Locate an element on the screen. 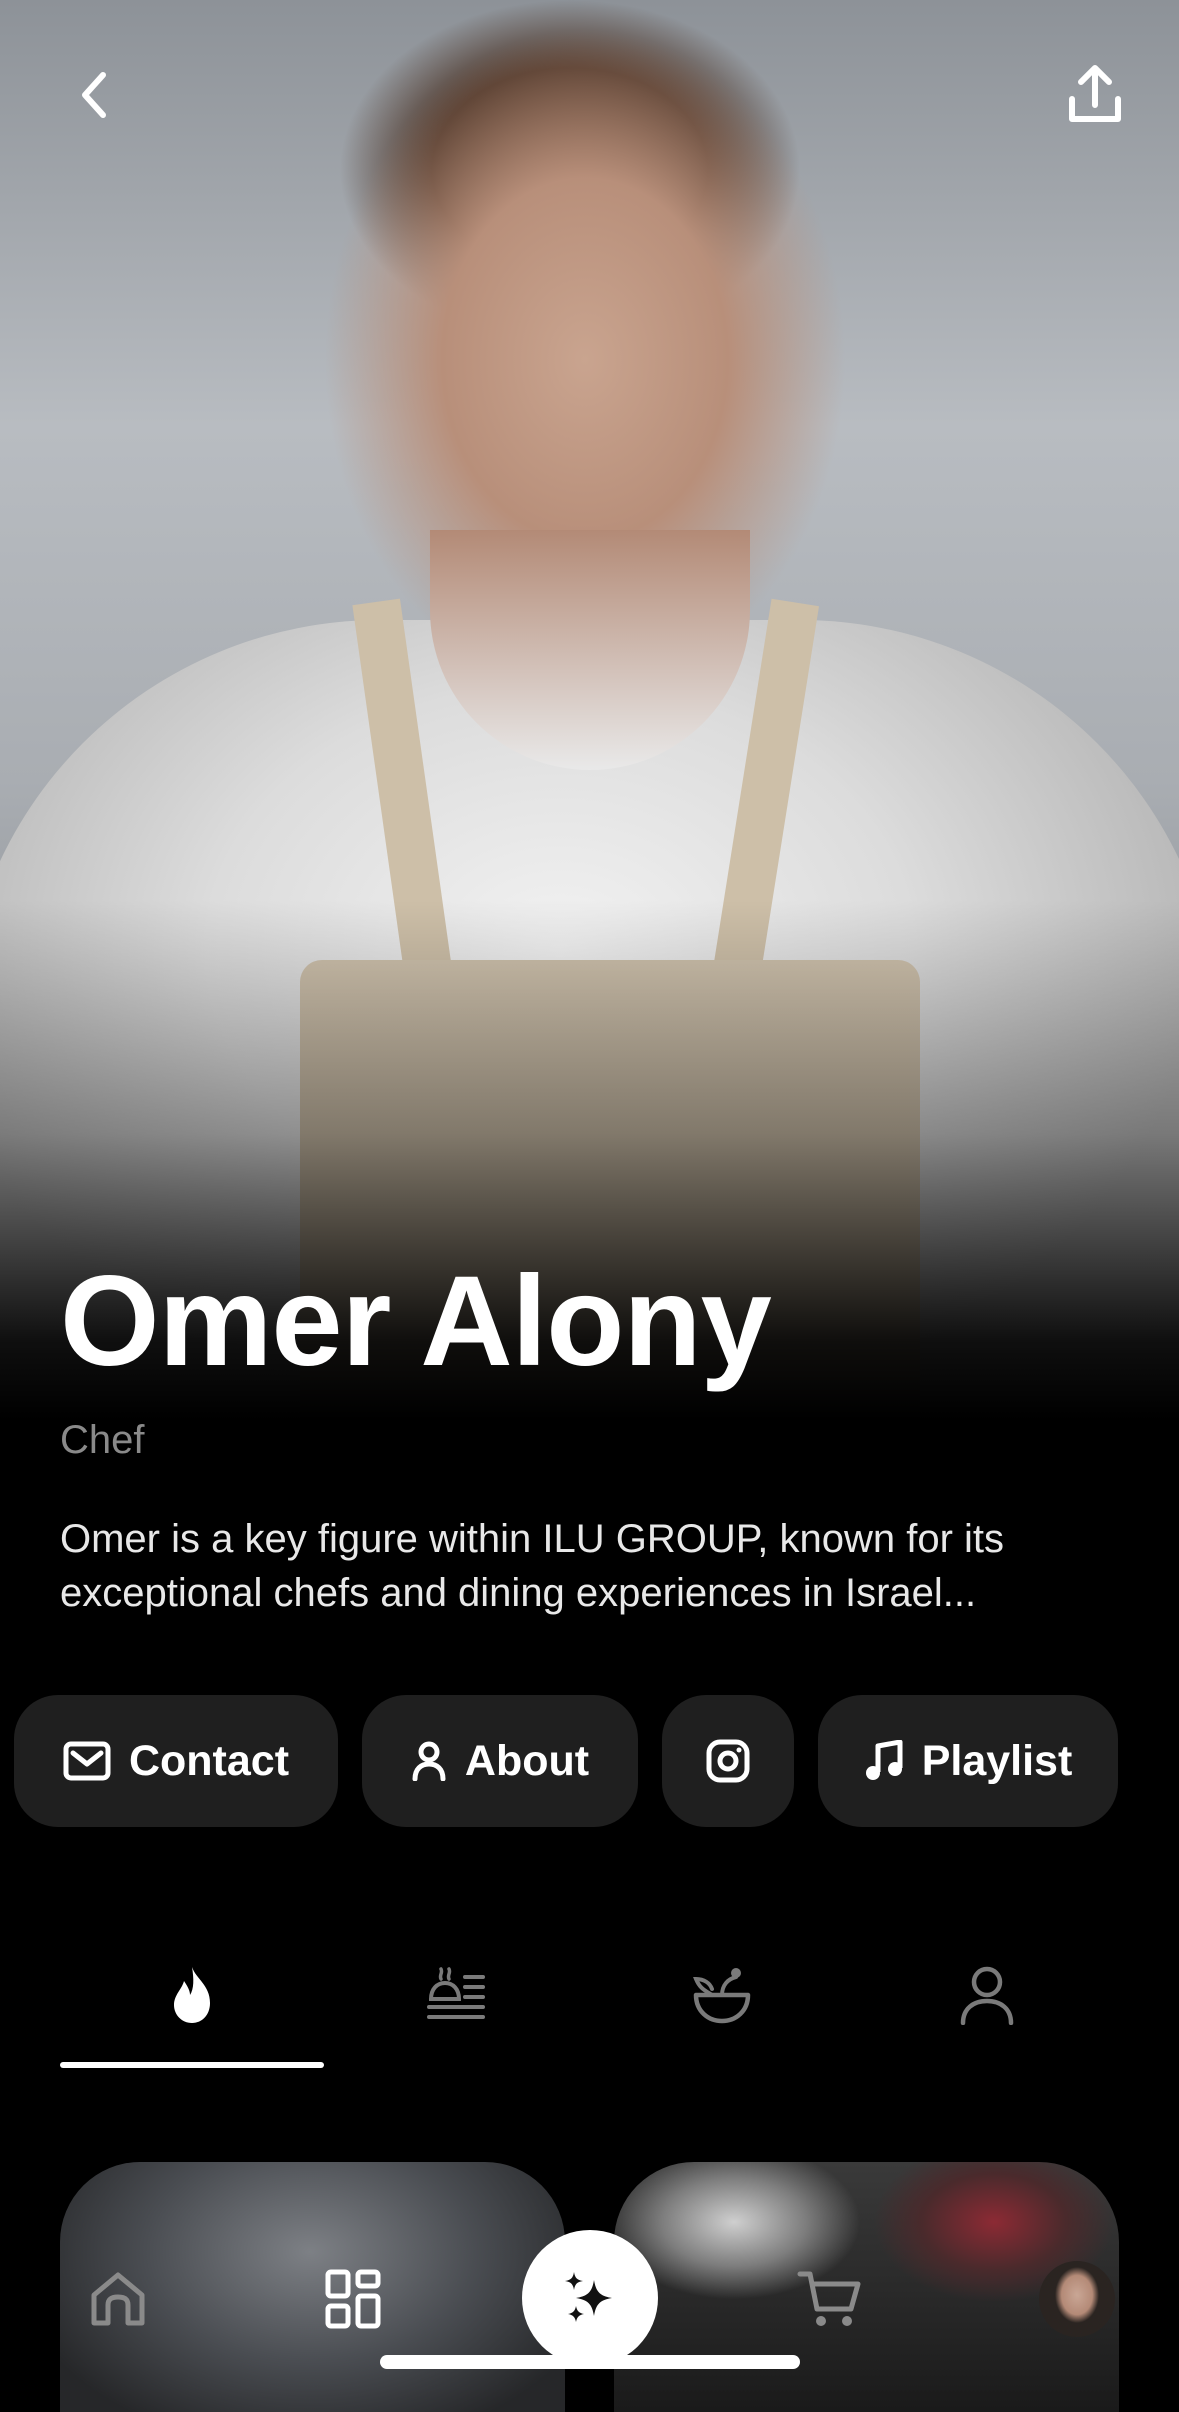  nav-home is located at coordinates (118, 2299).